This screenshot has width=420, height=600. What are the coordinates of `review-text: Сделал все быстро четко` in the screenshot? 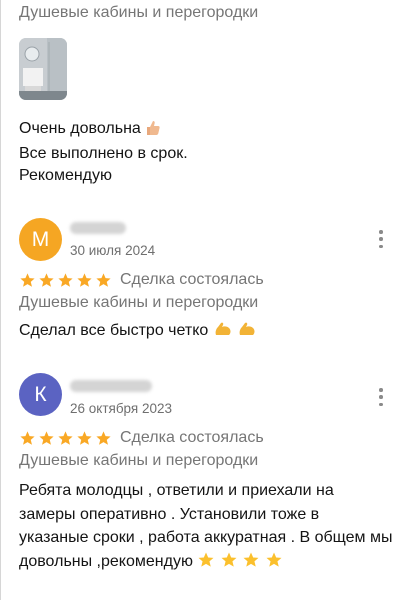 It's located at (138, 332).